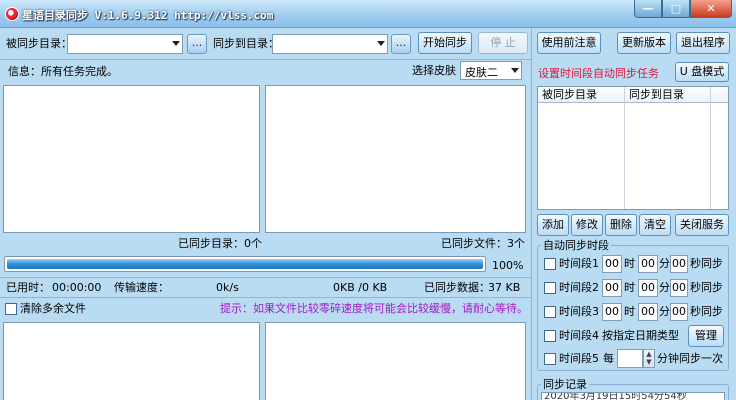 This screenshot has height=400, width=736. Describe the element at coordinates (457, 287) in the screenshot. I see `synced-data-label: 已同步数据：` at that location.